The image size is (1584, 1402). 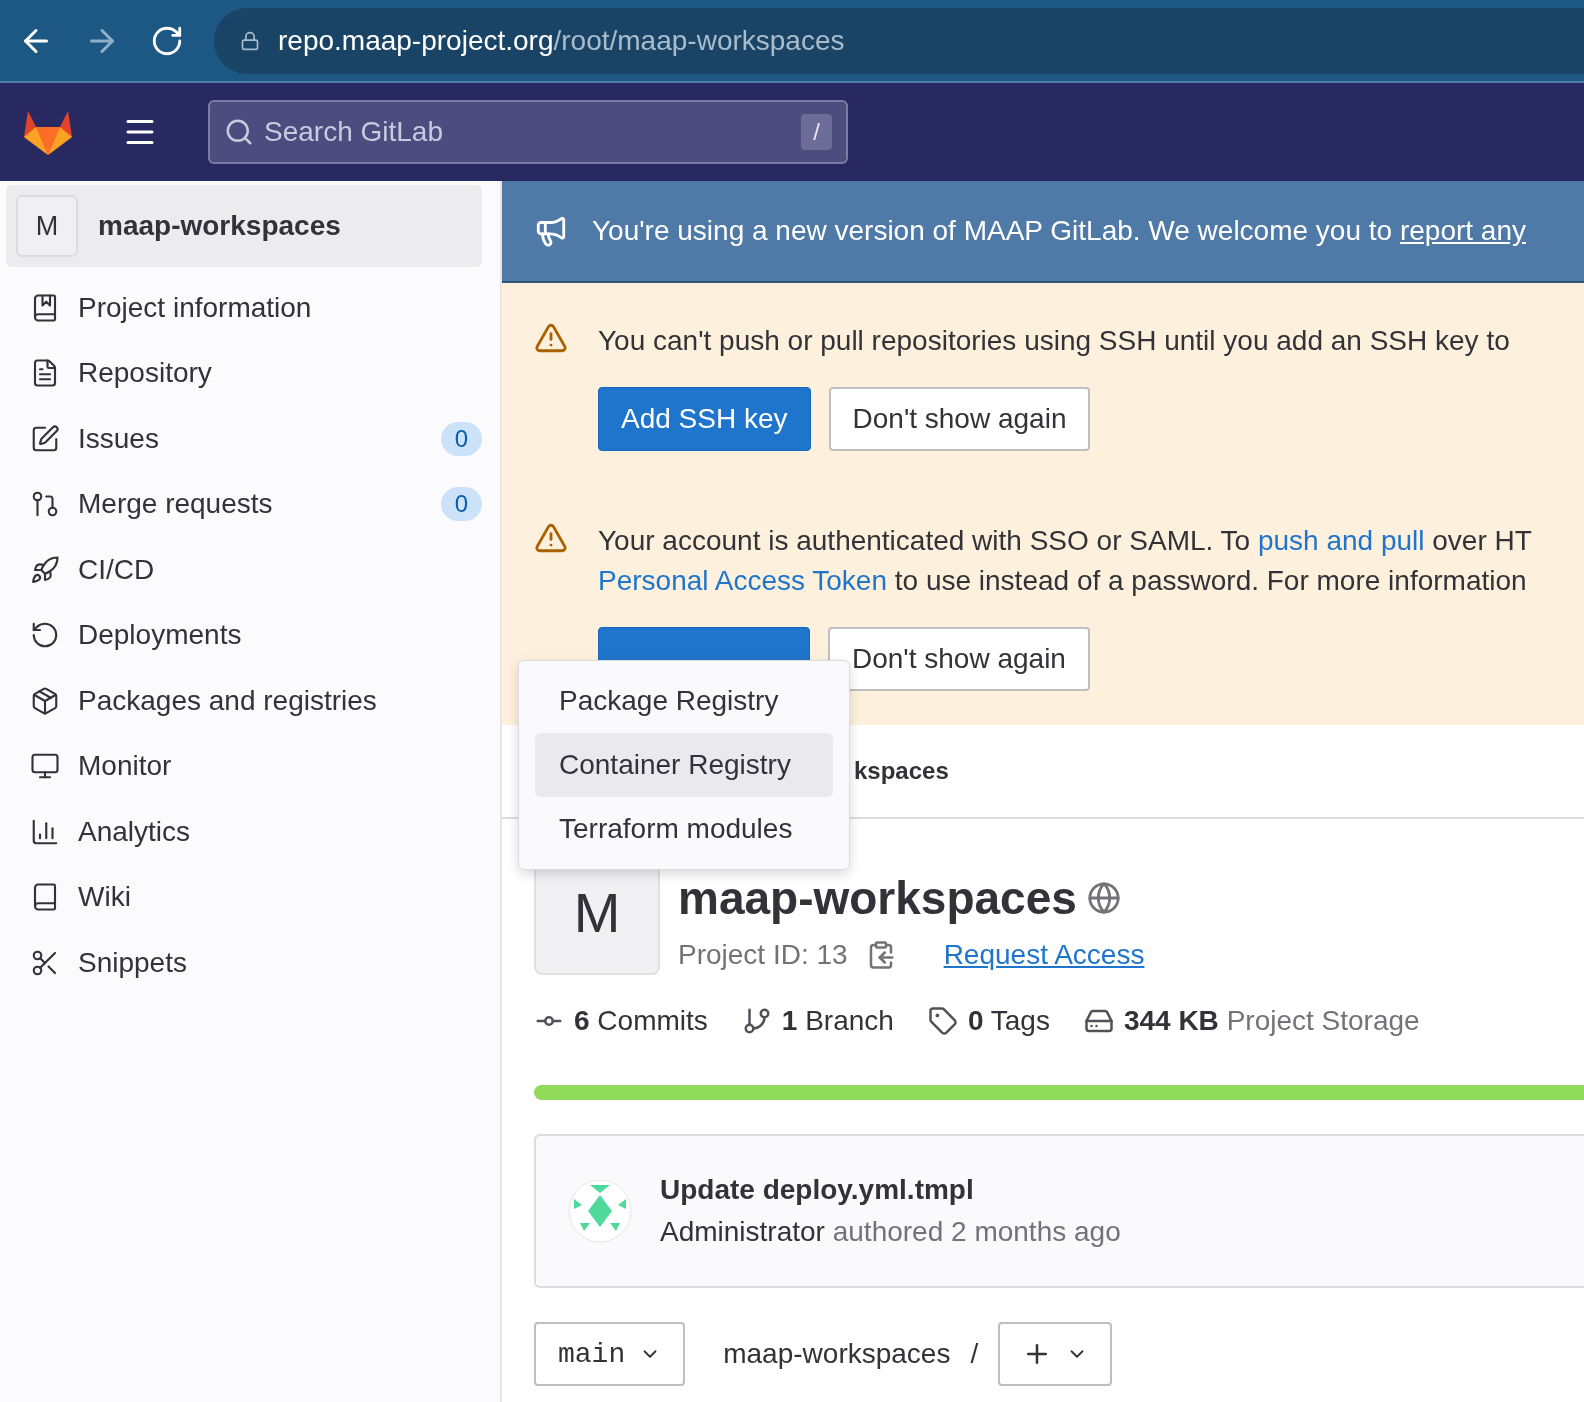 What do you see at coordinates (1054, 341) in the screenshot?
I see `alert-text: You can't push or pull repositories using SSH until you add an SSH key to` at bounding box center [1054, 341].